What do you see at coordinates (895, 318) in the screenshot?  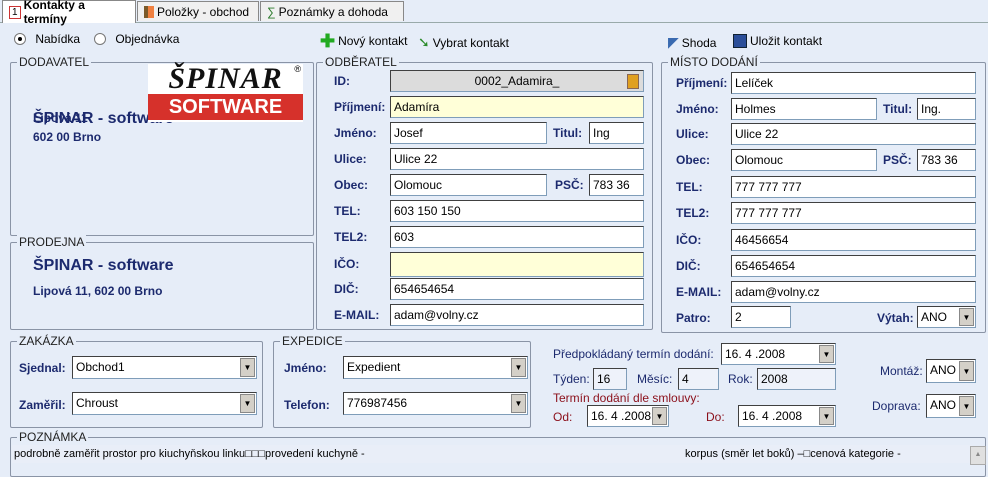 I see `lift-label: Výtah:` at bounding box center [895, 318].